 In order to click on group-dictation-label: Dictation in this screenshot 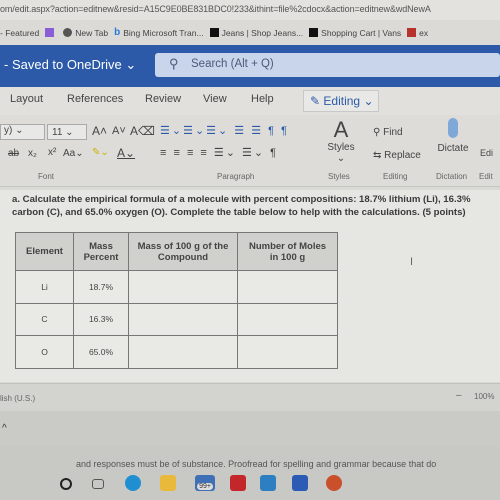, I will do `click(452, 176)`.